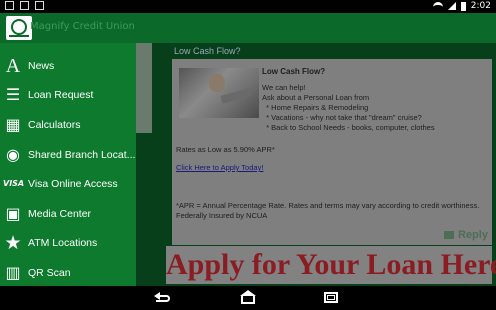 Image resolution: width=496 pixels, height=310 pixels. I want to click on battery-icon, so click(463, 6).